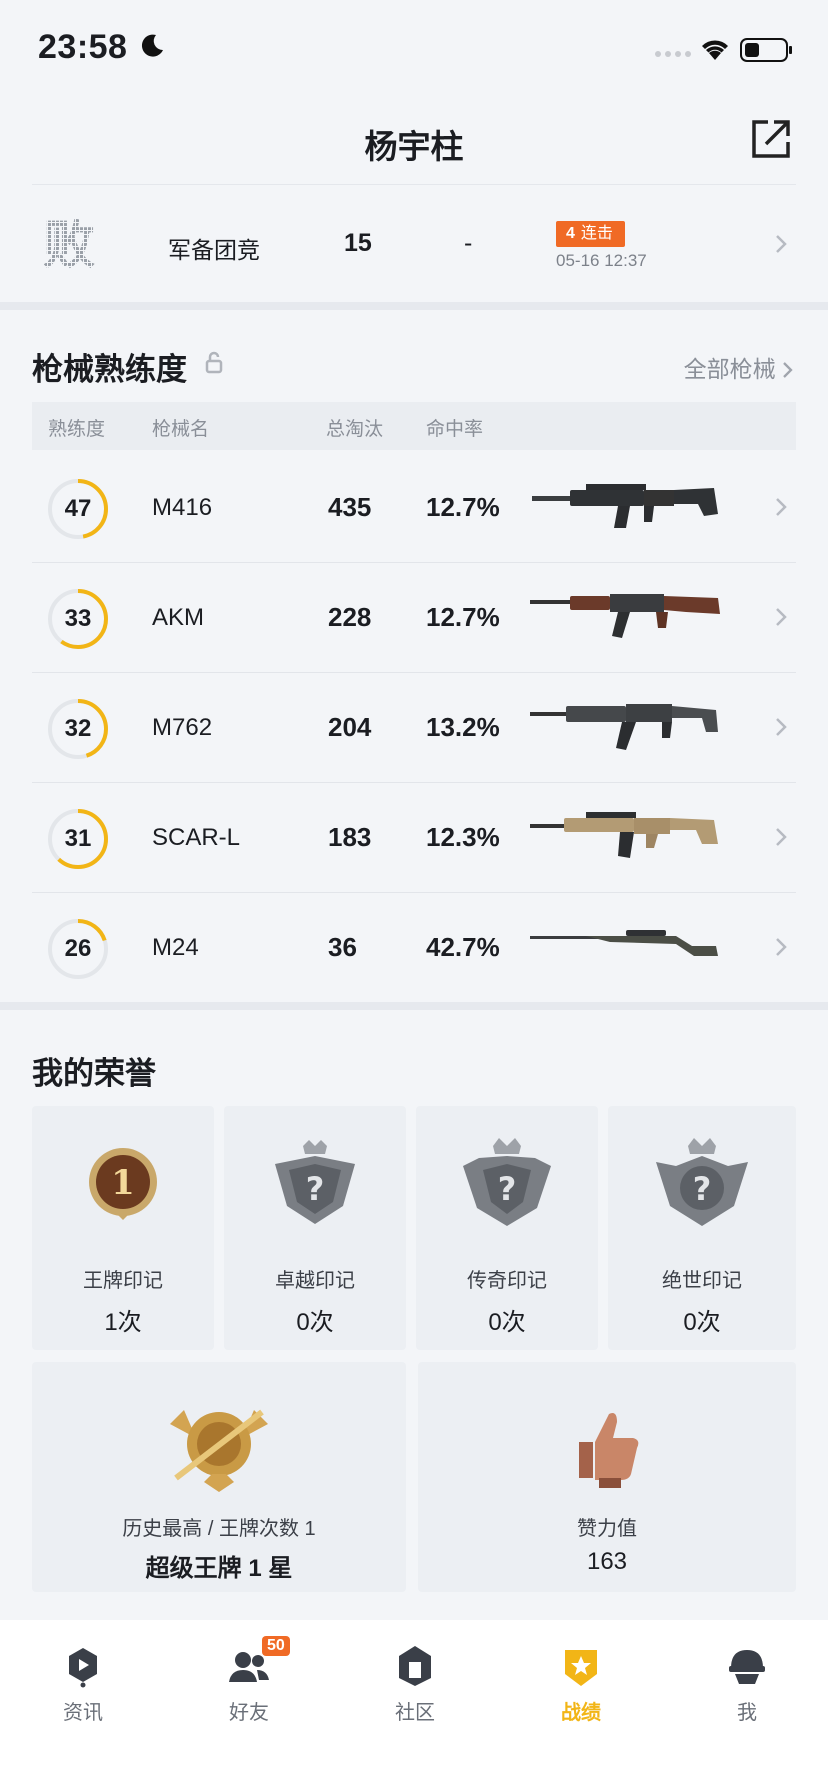 The image size is (828, 1792). What do you see at coordinates (596, 233) in the screenshot?
I see `streak-label: 连击` at bounding box center [596, 233].